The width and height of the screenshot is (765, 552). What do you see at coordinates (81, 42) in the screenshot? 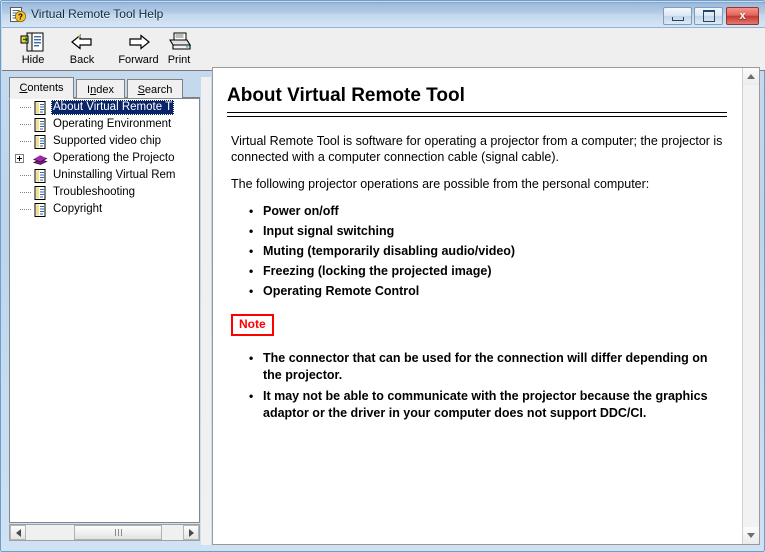
I see `back-arrow-icon` at bounding box center [81, 42].